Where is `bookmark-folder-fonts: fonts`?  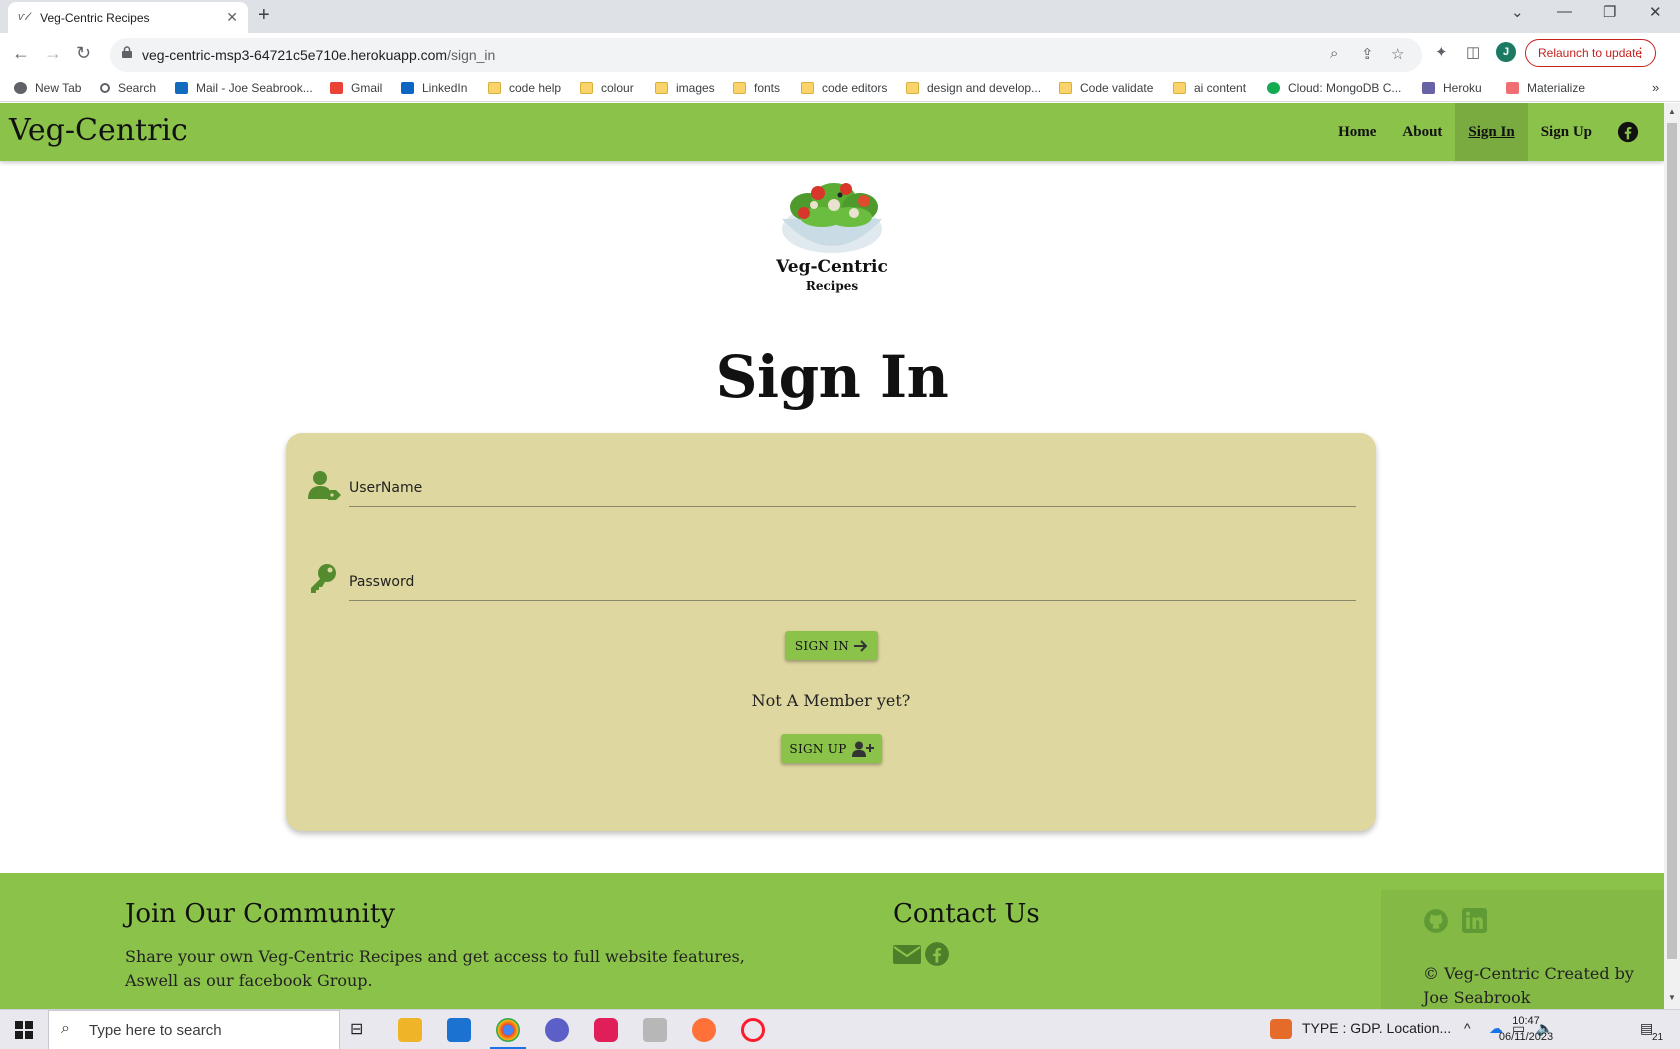 bookmark-folder-fonts: fonts is located at coordinates (756, 88).